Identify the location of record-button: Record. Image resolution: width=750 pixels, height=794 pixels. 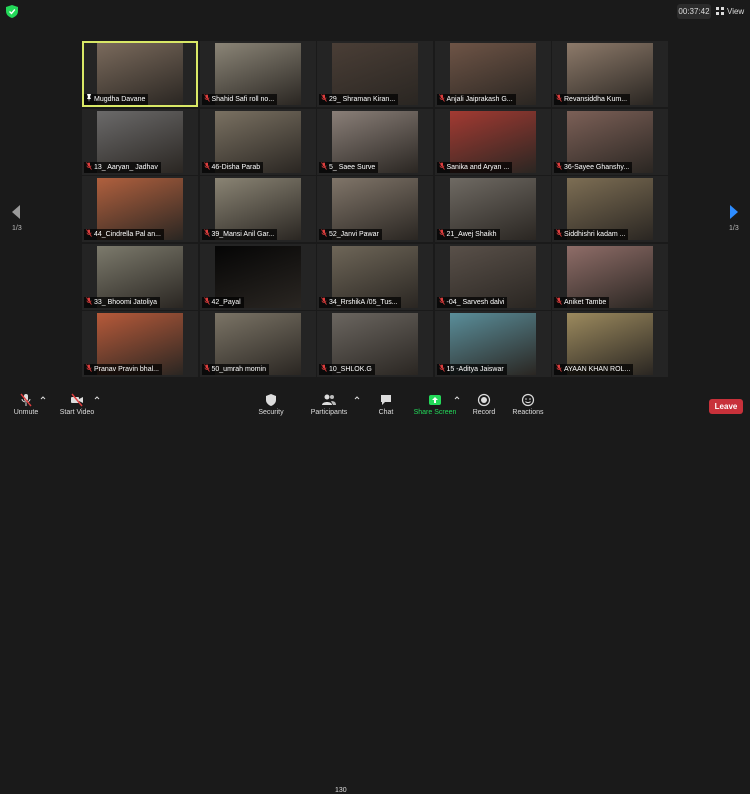
(484, 404).